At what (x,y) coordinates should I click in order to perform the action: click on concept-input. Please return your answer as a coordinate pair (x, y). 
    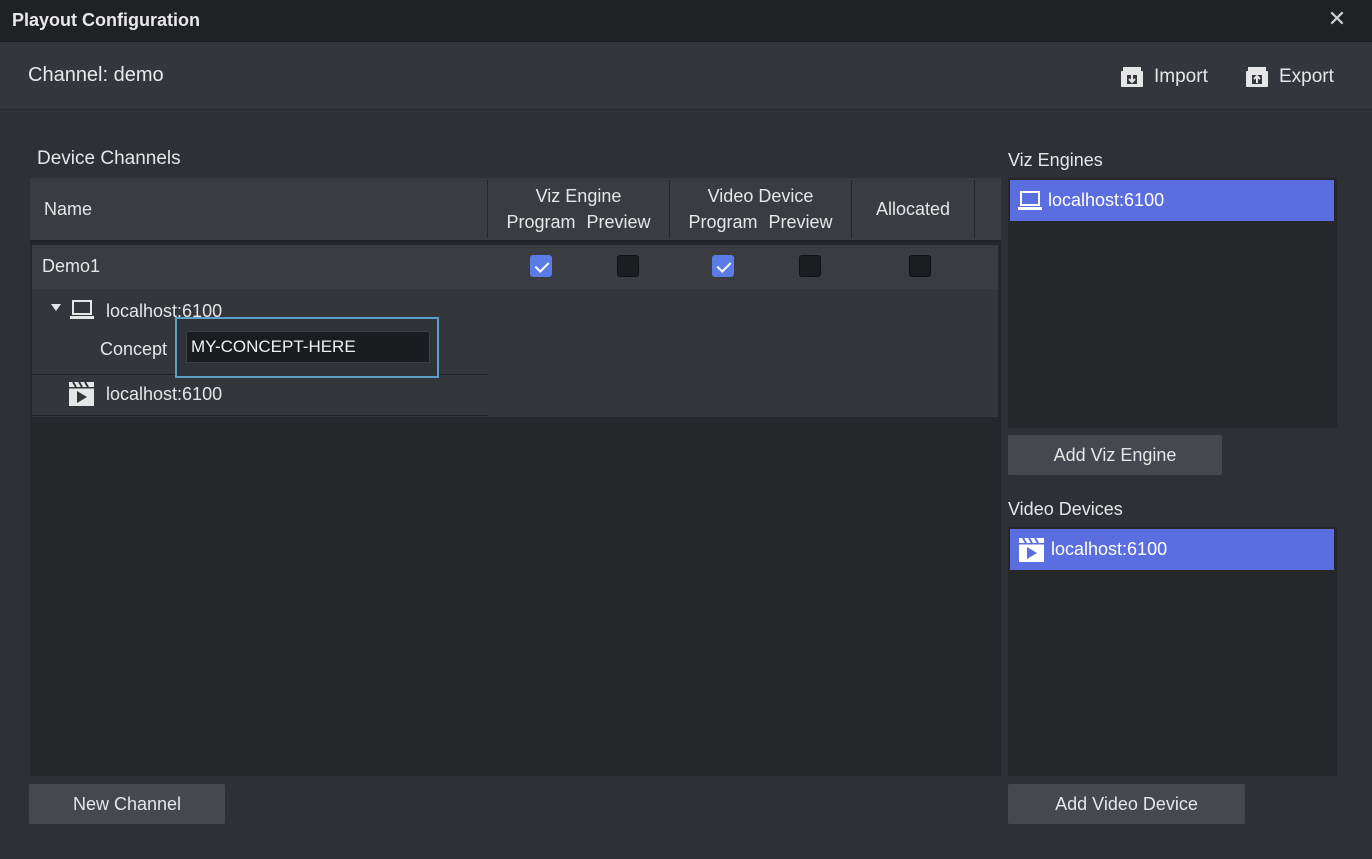
    Looking at the image, I should click on (308, 347).